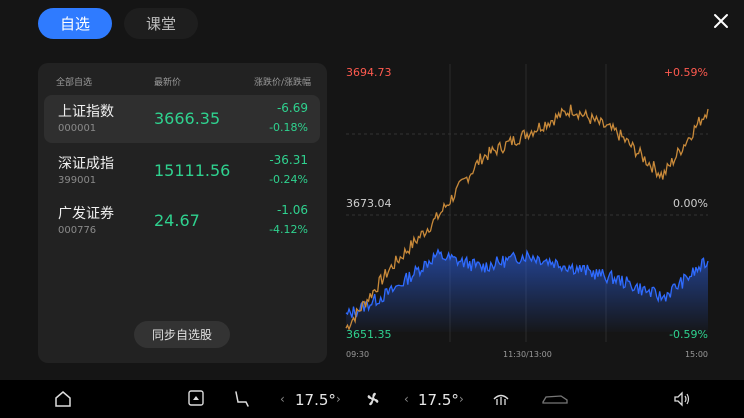 The image size is (744, 418). I want to click on close-icon, so click(721, 21).